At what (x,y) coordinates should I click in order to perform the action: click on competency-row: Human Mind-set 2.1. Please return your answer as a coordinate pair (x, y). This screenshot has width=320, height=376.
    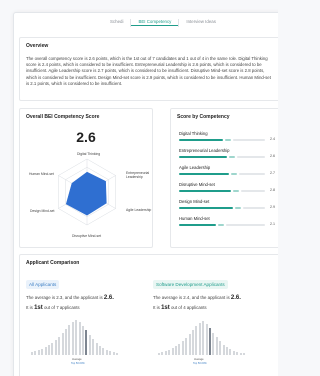
    Looking at the image, I should click on (228, 221).